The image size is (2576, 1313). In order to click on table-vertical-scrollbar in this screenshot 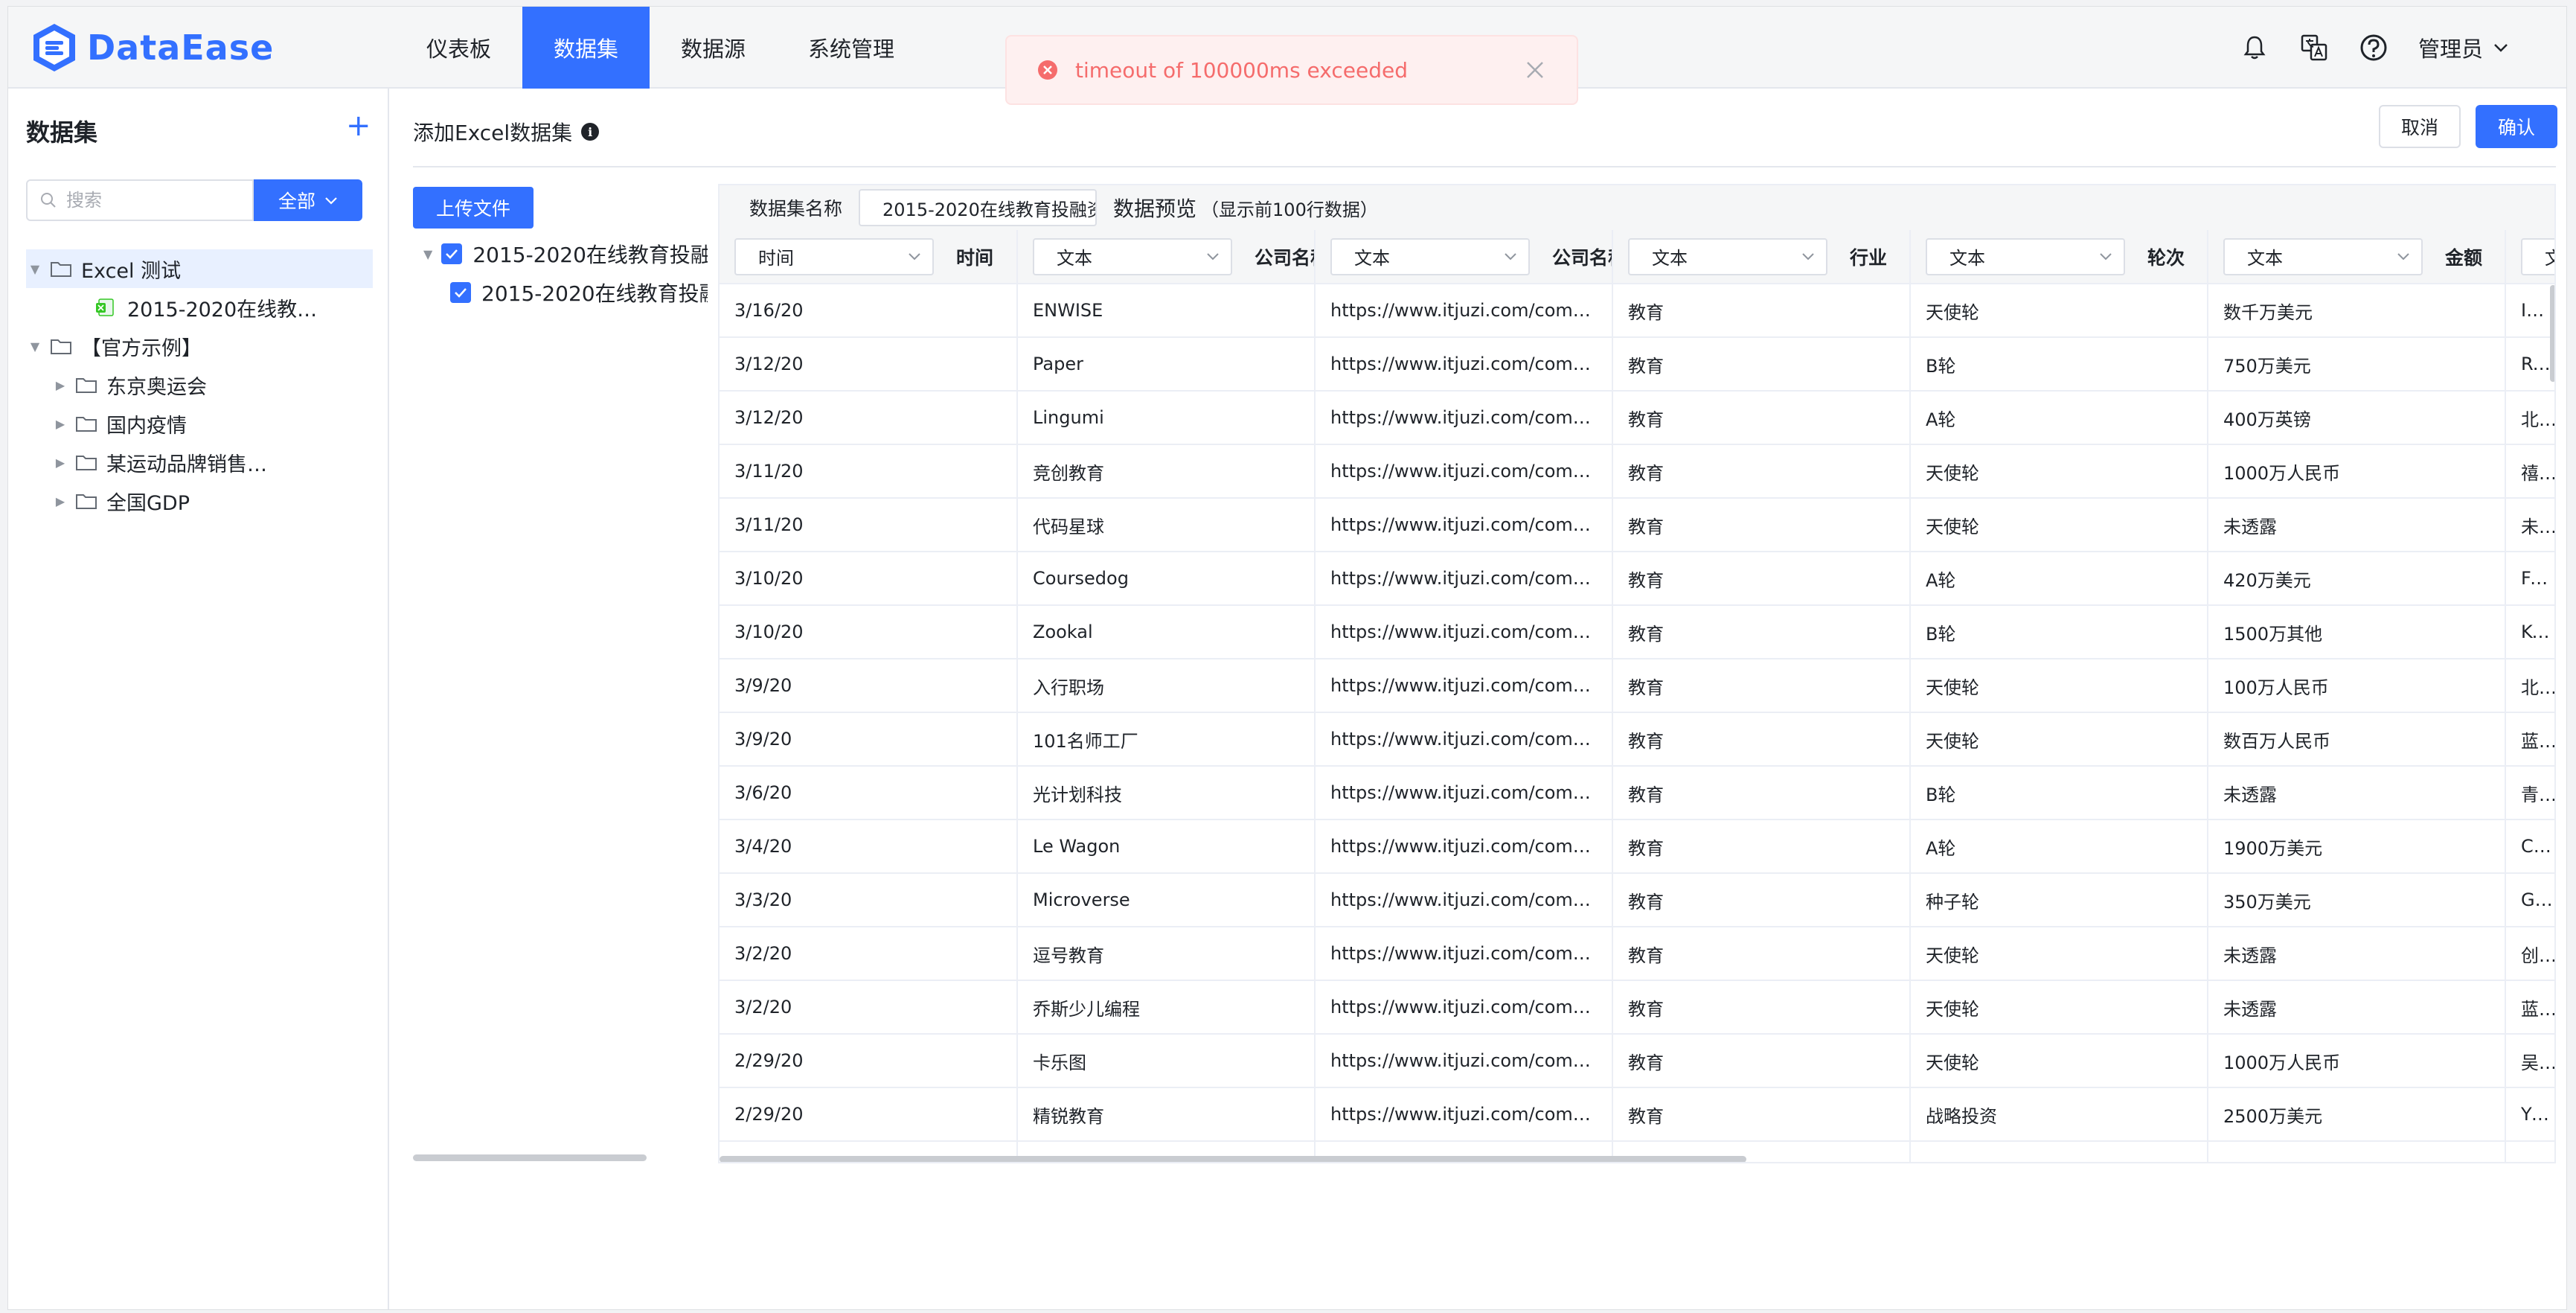, I will do `click(2552, 333)`.